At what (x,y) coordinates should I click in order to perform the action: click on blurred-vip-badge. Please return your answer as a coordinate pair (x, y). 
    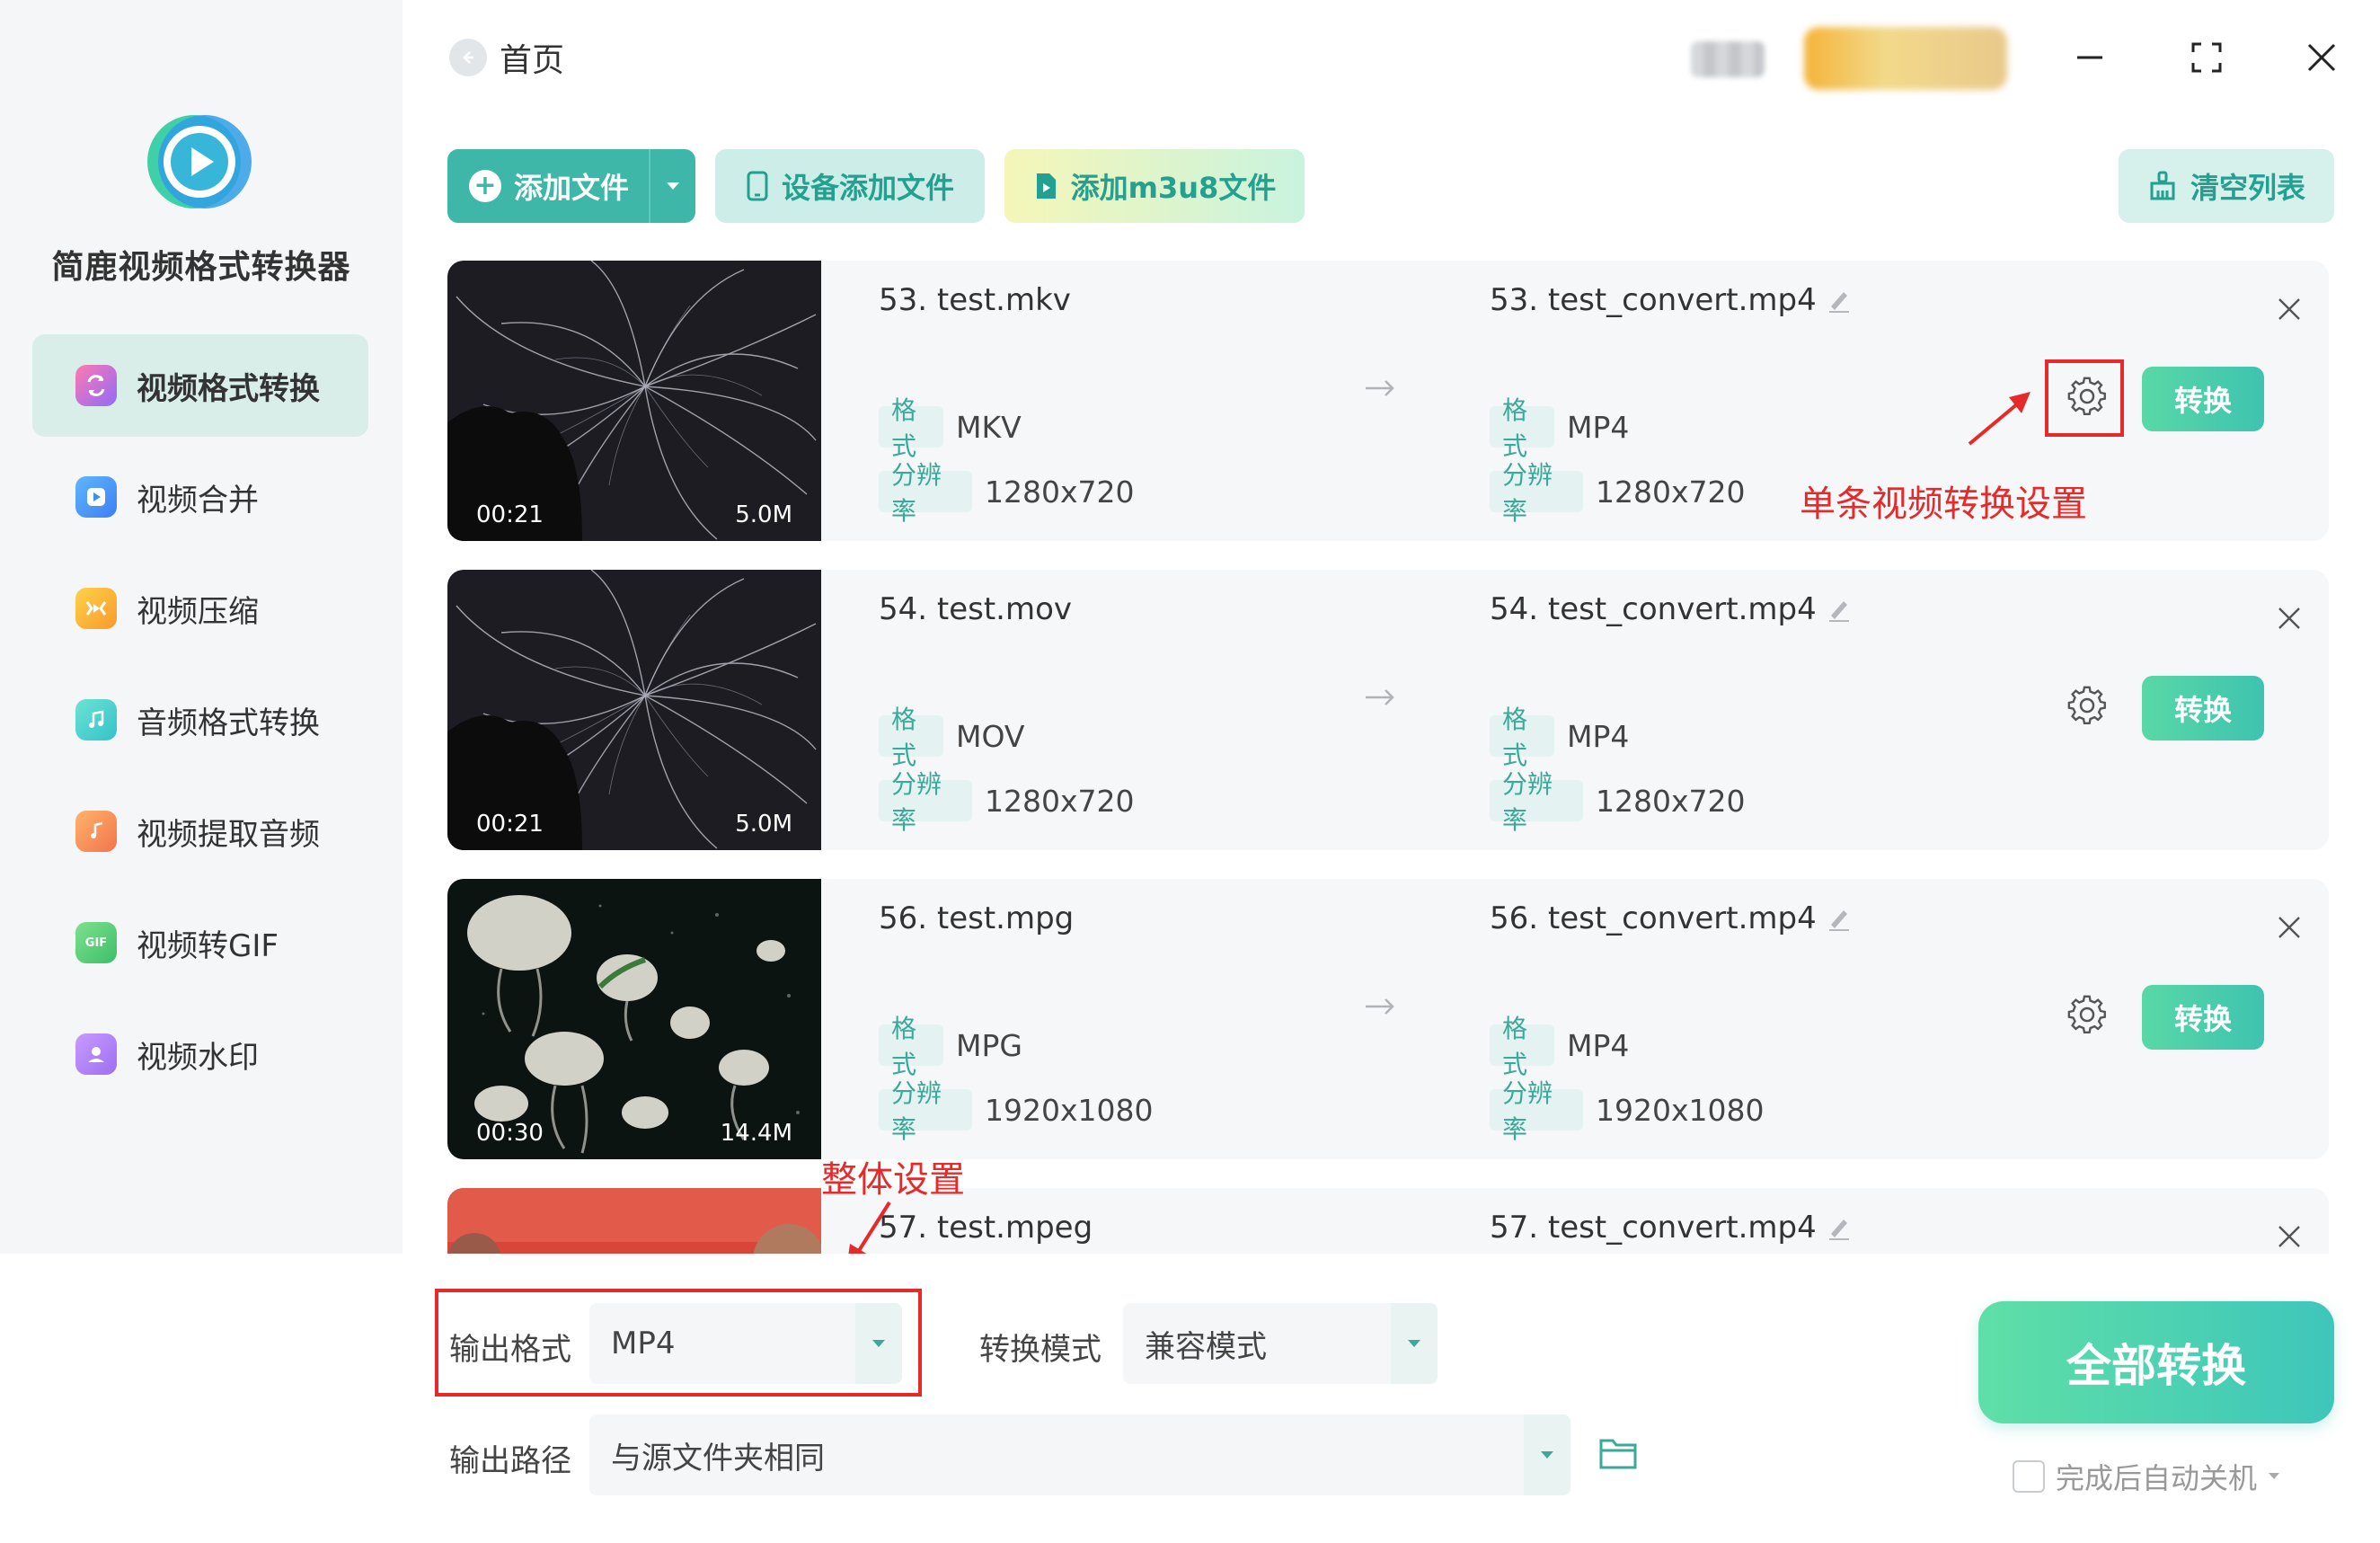
    Looking at the image, I should click on (1905, 58).